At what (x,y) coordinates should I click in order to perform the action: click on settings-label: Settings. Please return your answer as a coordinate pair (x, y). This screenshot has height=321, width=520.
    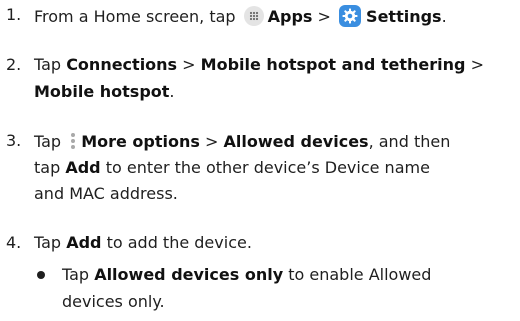
    Looking at the image, I should click on (404, 16).